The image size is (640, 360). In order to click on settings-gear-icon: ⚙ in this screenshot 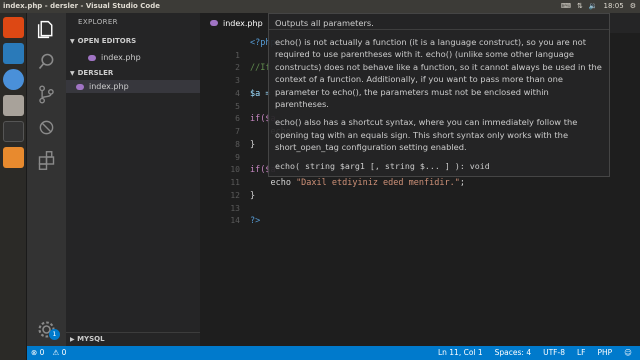, I will do `click(633, 6)`.